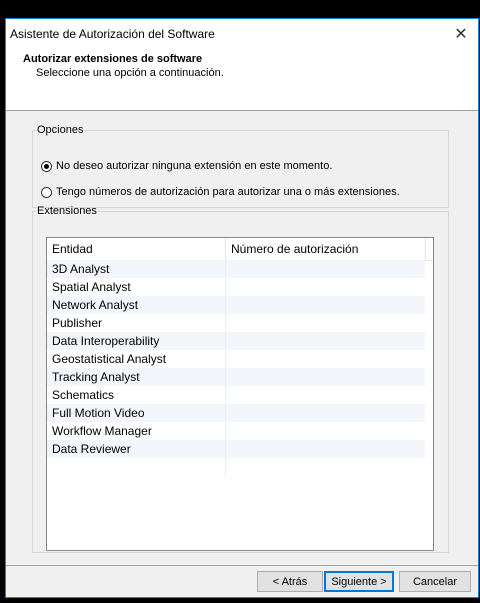 This screenshot has width=480, height=603. I want to click on cancel-button: Cancelar, so click(435, 581).